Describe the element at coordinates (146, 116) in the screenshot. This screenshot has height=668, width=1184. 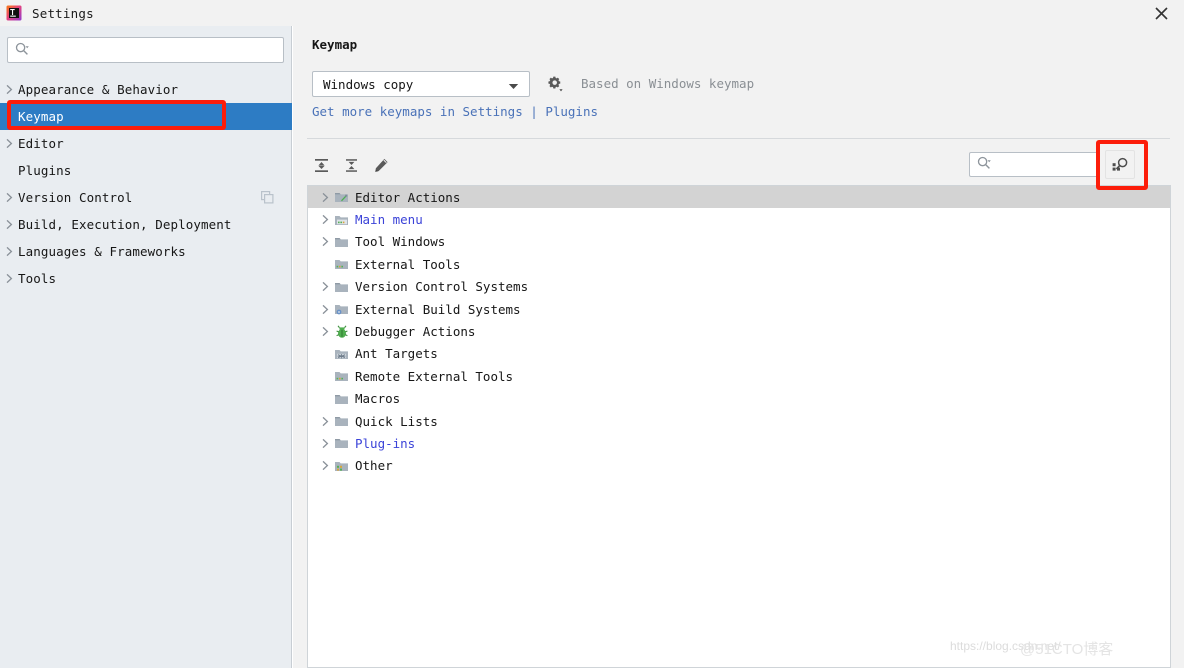
I see `sidebar-item-keymap: Keymap` at that location.